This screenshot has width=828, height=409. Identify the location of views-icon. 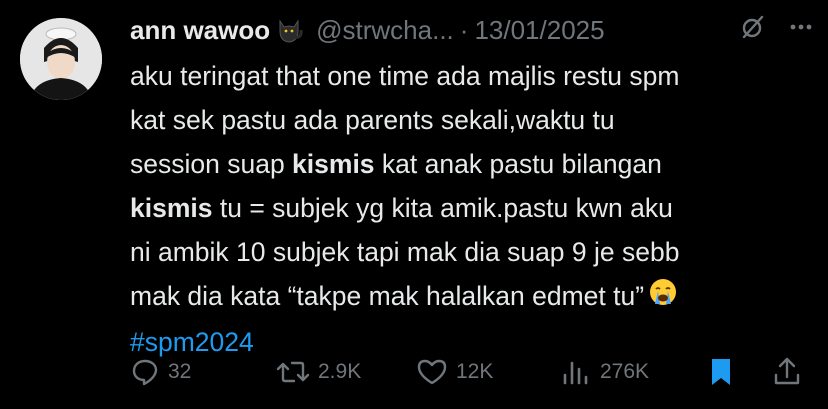
(575, 373).